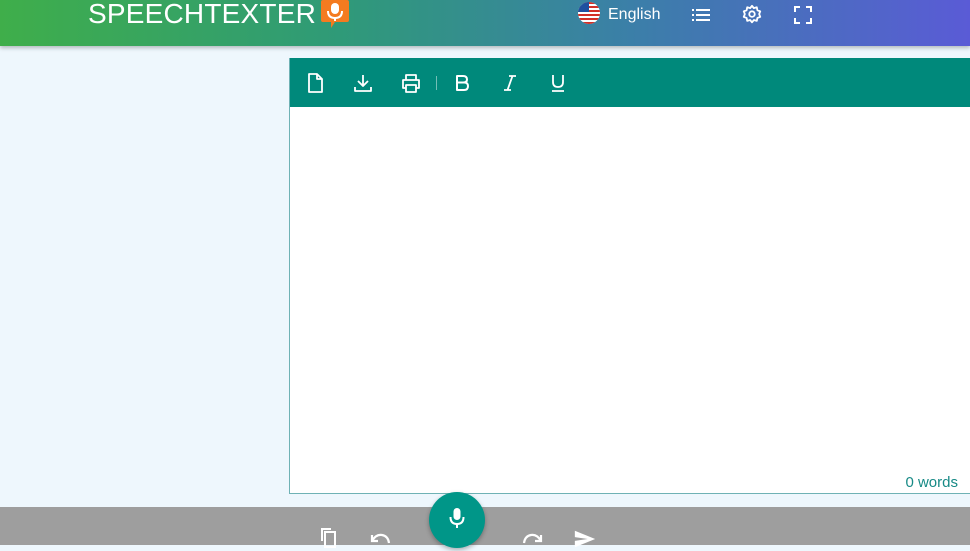  I want to click on word-count: 0 words, so click(931, 482).